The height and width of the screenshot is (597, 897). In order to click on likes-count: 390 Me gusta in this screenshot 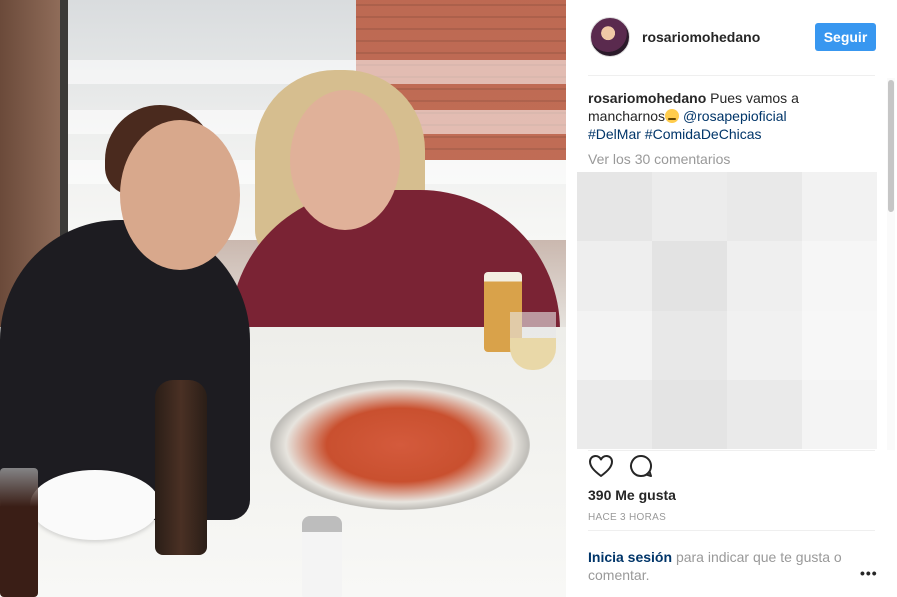, I will do `click(632, 495)`.